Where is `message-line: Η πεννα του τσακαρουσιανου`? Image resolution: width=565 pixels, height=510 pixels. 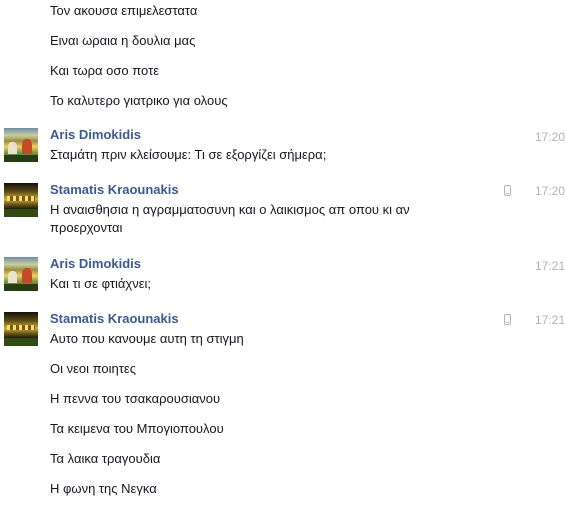 message-line: Η πεννα του τσακαρουσιανου is located at coordinates (135, 398).